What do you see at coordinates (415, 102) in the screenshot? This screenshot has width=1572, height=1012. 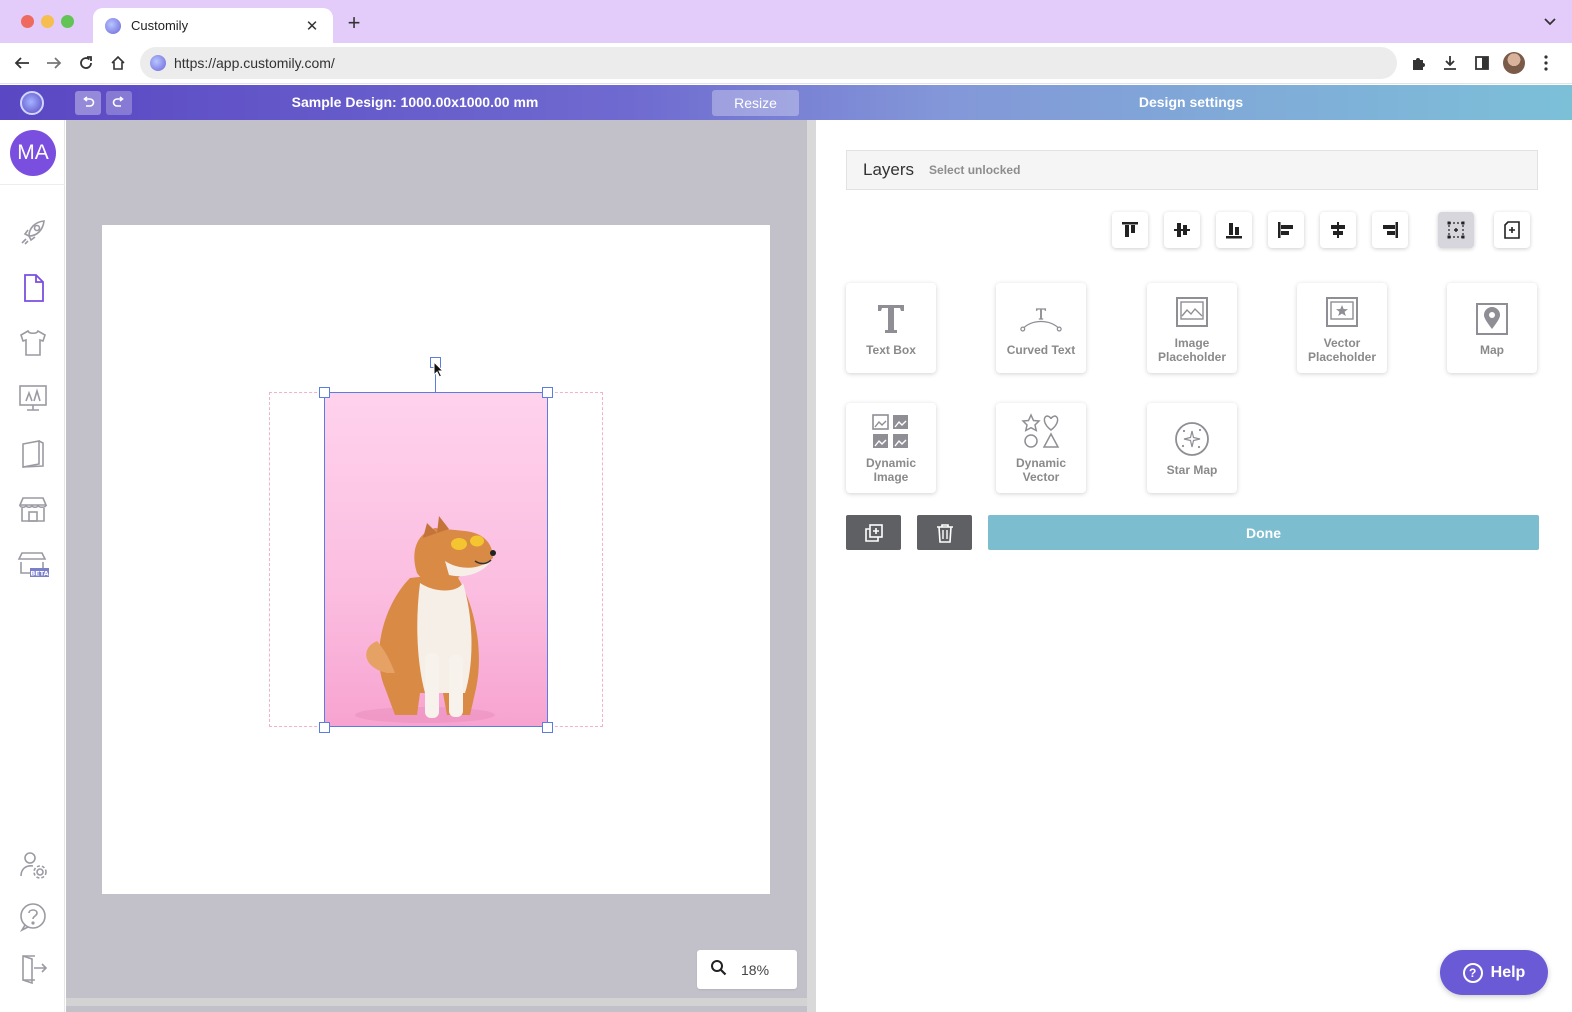 I see `design-title: Sample Design: 1000.00x1000.00 mm` at bounding box center [415, 102].